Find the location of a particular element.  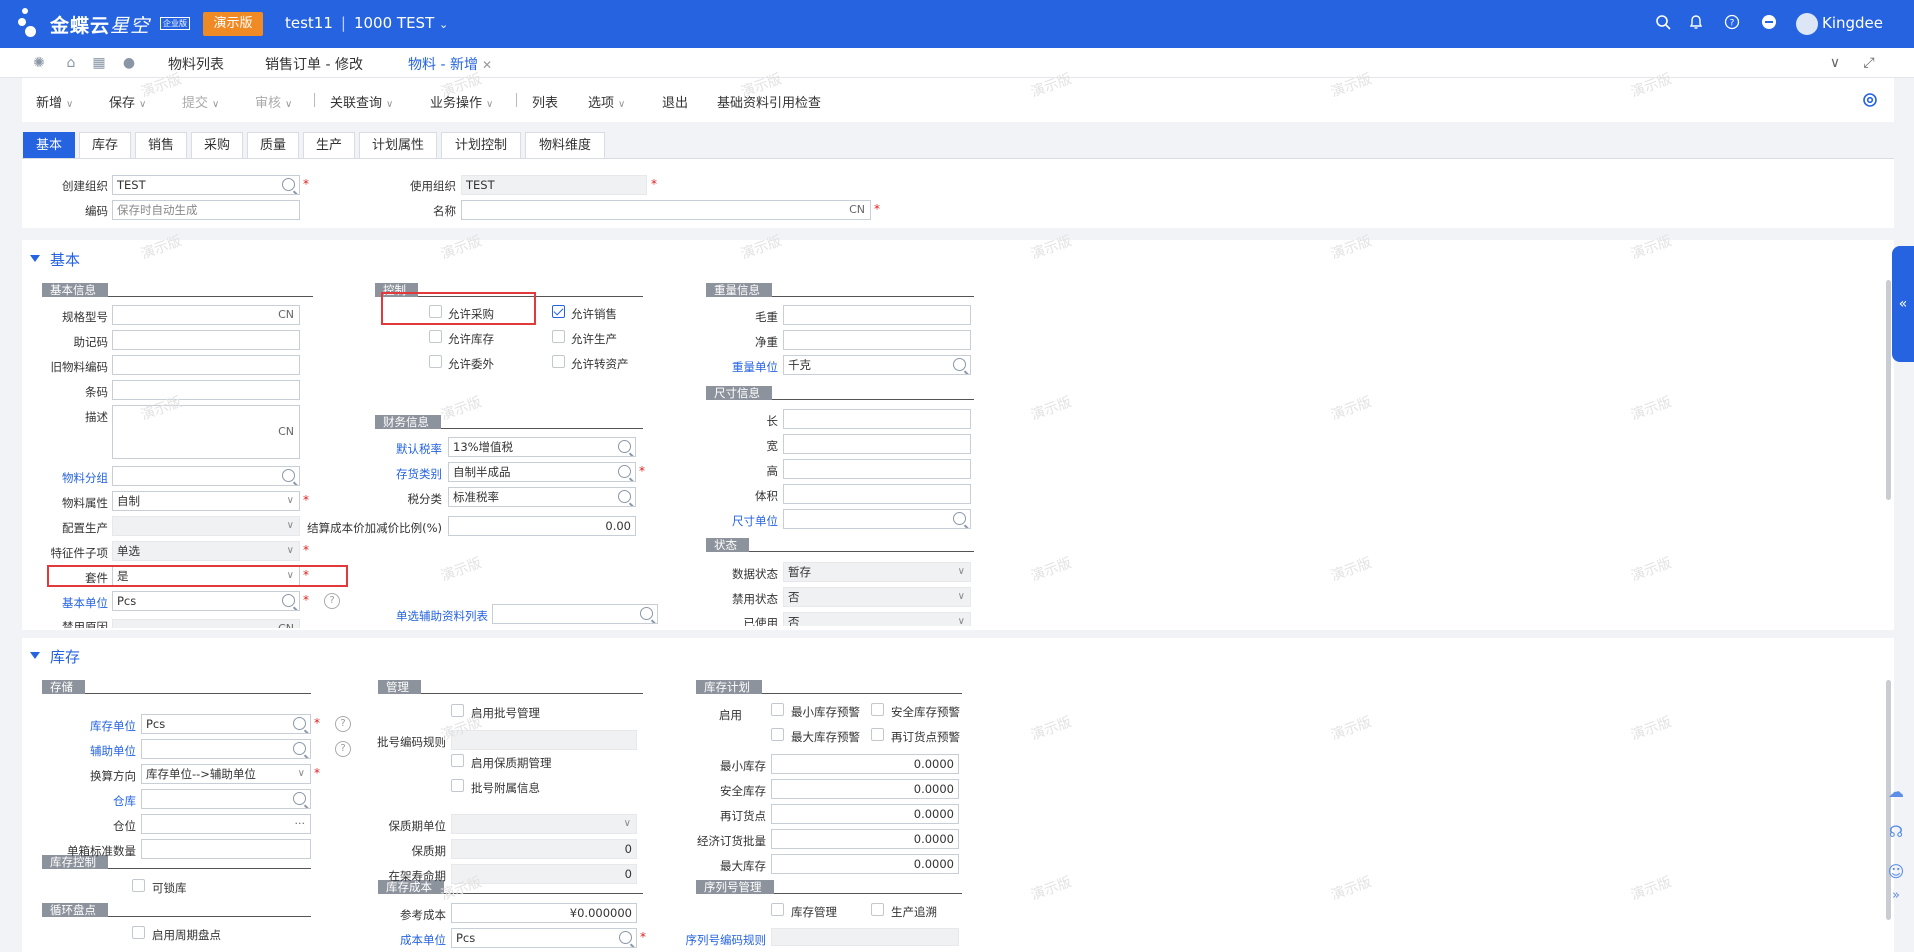

subtab-production: 生产 is located at coordinates (329, 145).